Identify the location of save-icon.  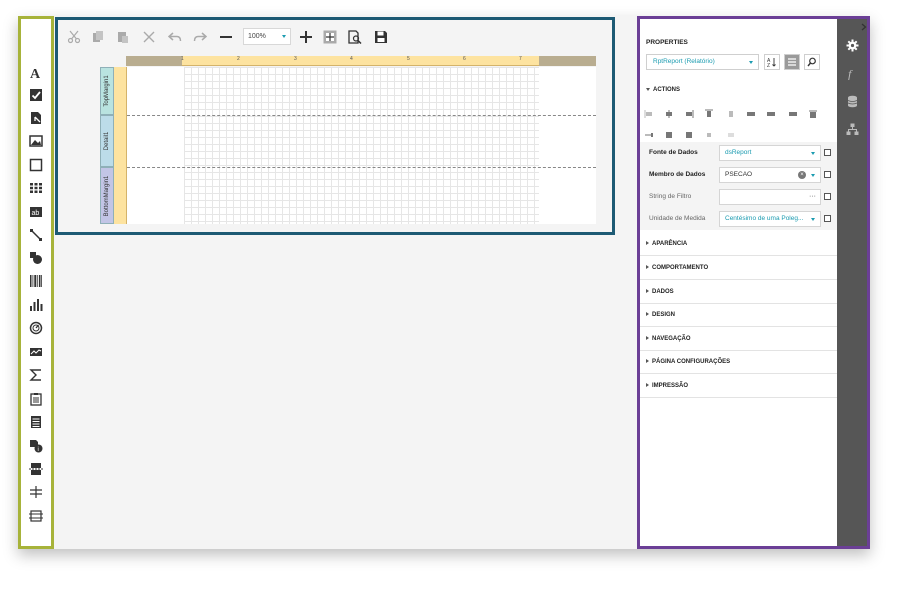
(381, 37).